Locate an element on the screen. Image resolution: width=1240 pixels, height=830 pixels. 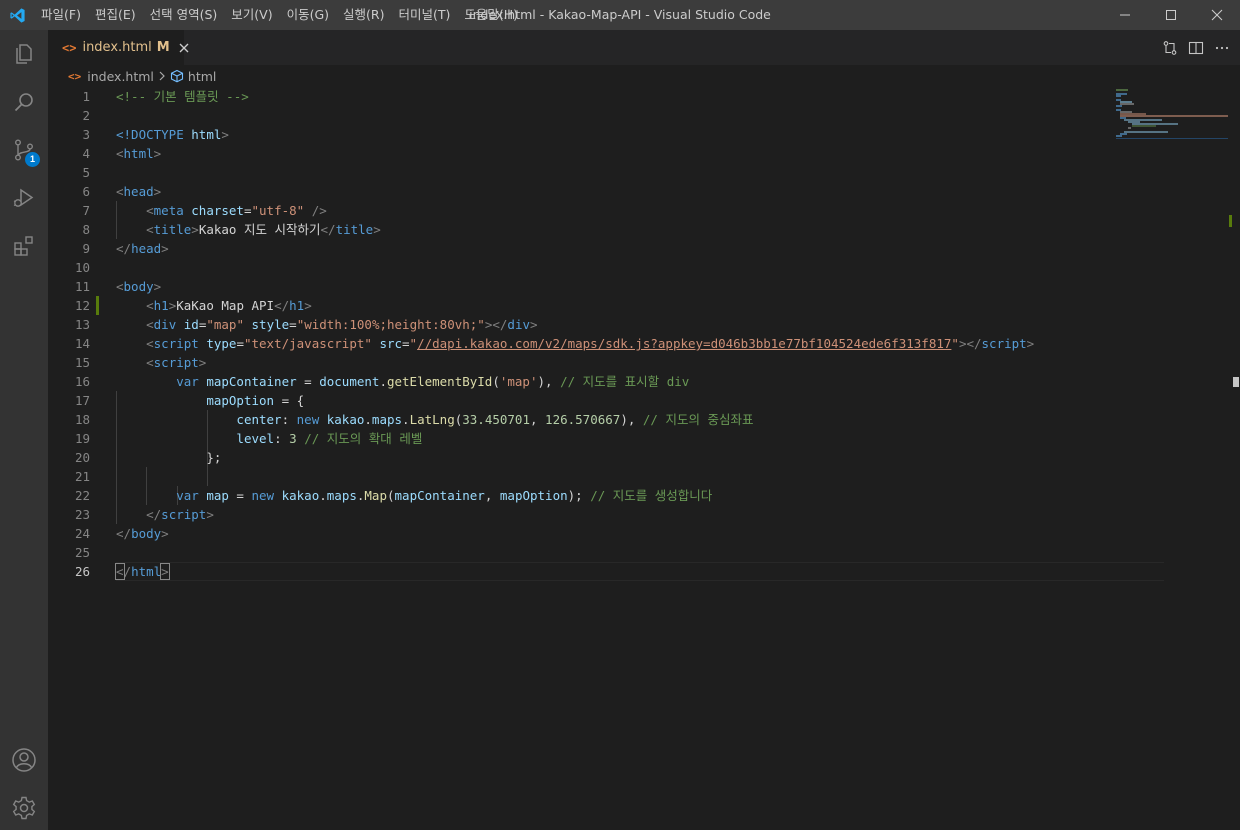
property-token: level is located at coordinates (255, 438).